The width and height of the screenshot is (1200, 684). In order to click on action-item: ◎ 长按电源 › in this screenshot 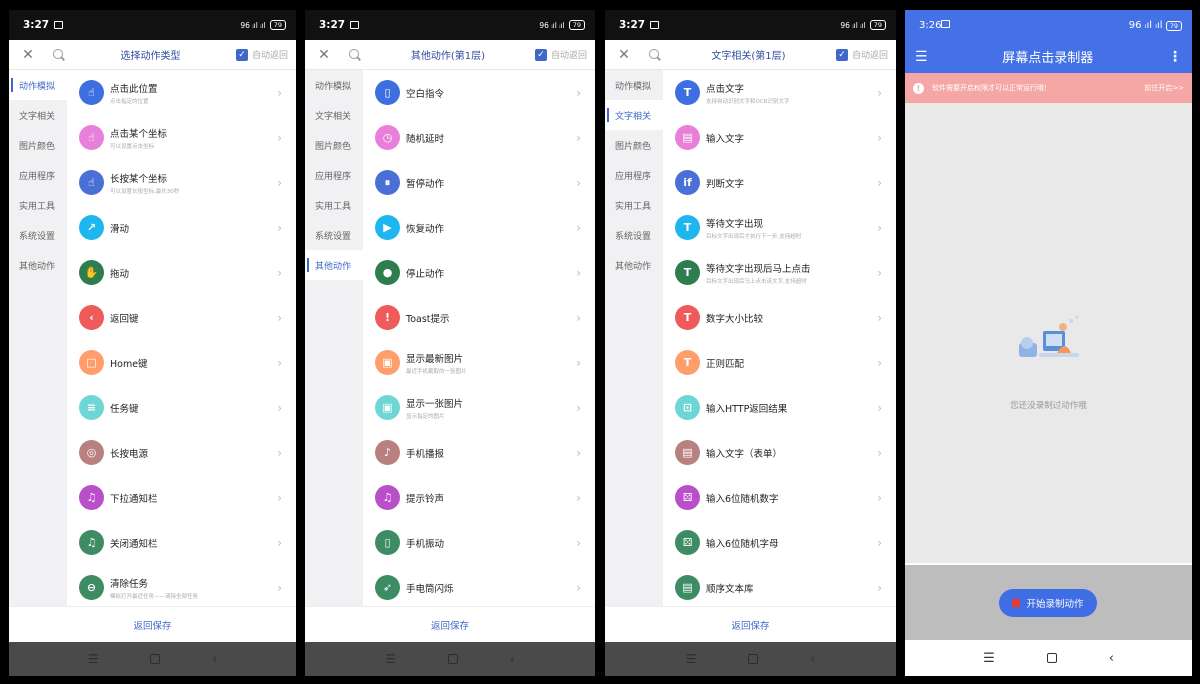, I will do `click(181, 452)`.